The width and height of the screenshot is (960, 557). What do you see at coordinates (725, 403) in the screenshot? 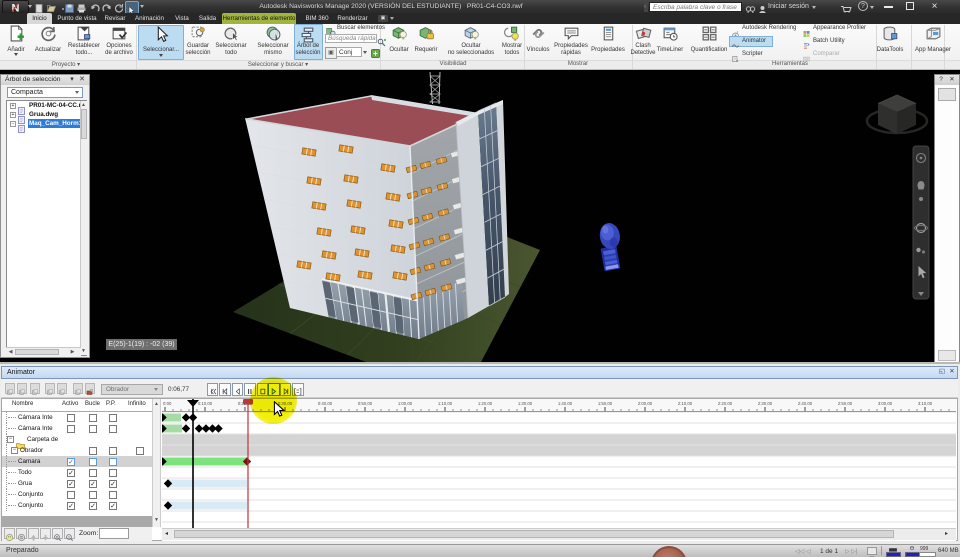
I see `svg-text: 2:20,00` at bounding box center [725, 403].